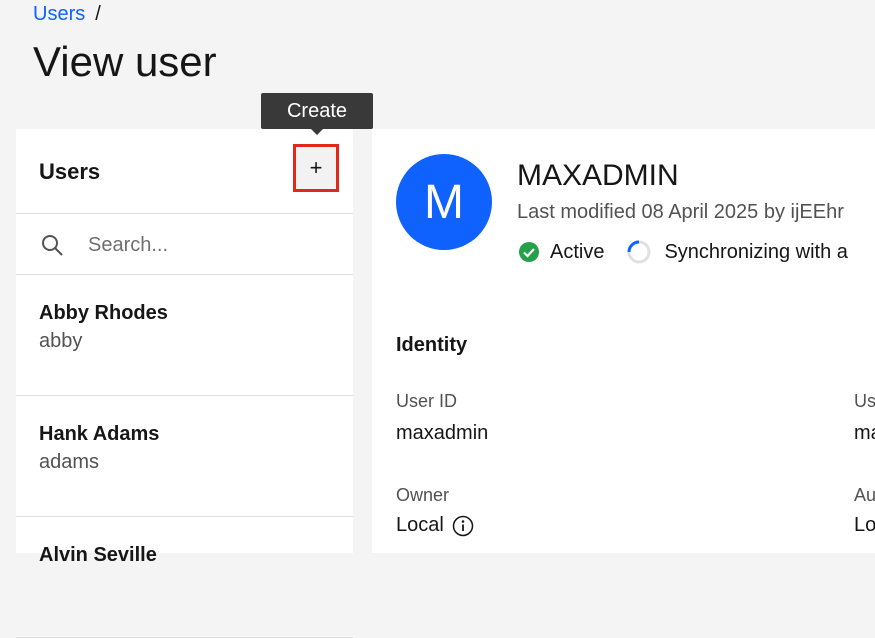 This screenshot has width=875, height=638. What do you see at coordinates (427, 401) in the screenshot?
I see `user-id-label: User ID` at bounding box center [427, 401].